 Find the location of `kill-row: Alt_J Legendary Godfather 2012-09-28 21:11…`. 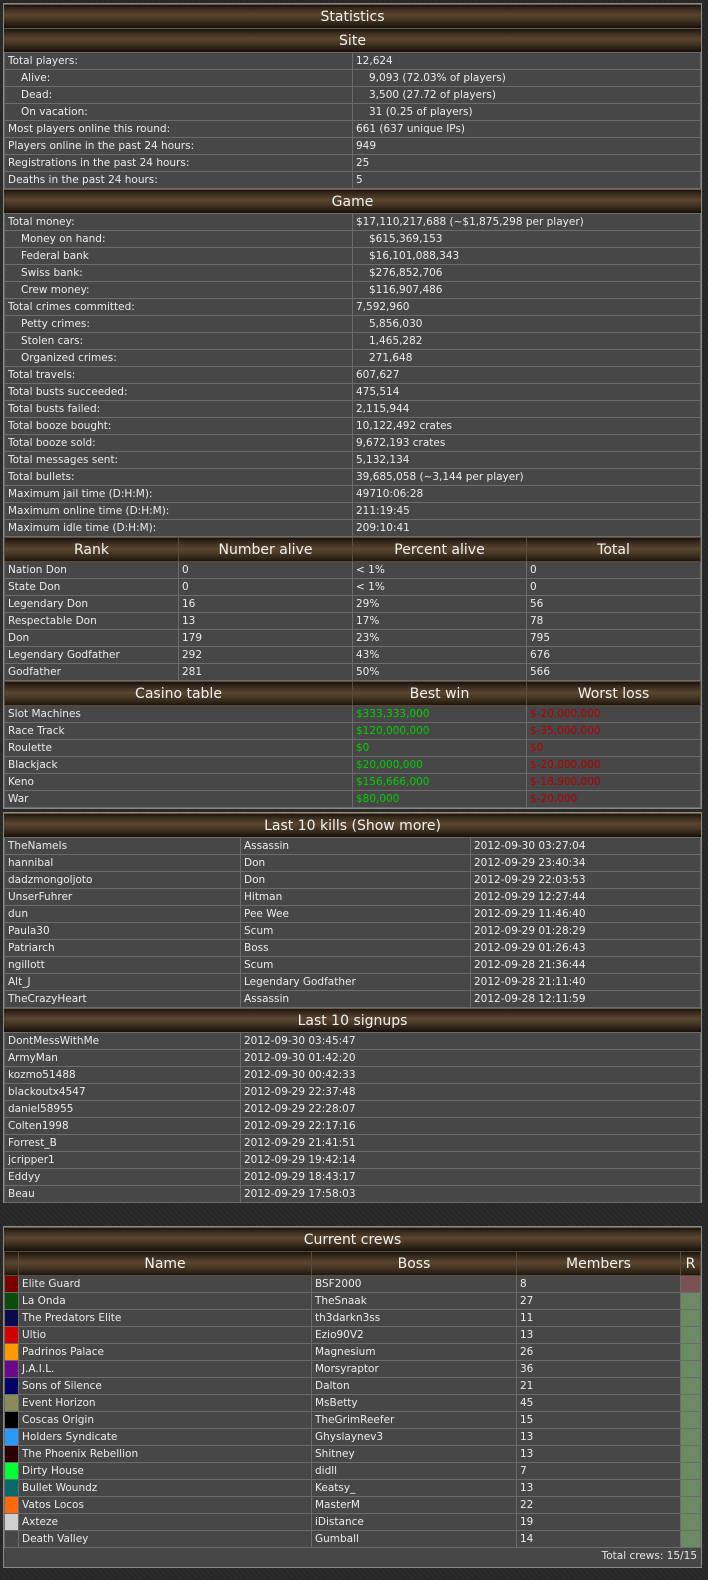

kill-row: Alt_J Legendary Godfather 2012-09-28 21:11… is located at coordinates (352, 982).